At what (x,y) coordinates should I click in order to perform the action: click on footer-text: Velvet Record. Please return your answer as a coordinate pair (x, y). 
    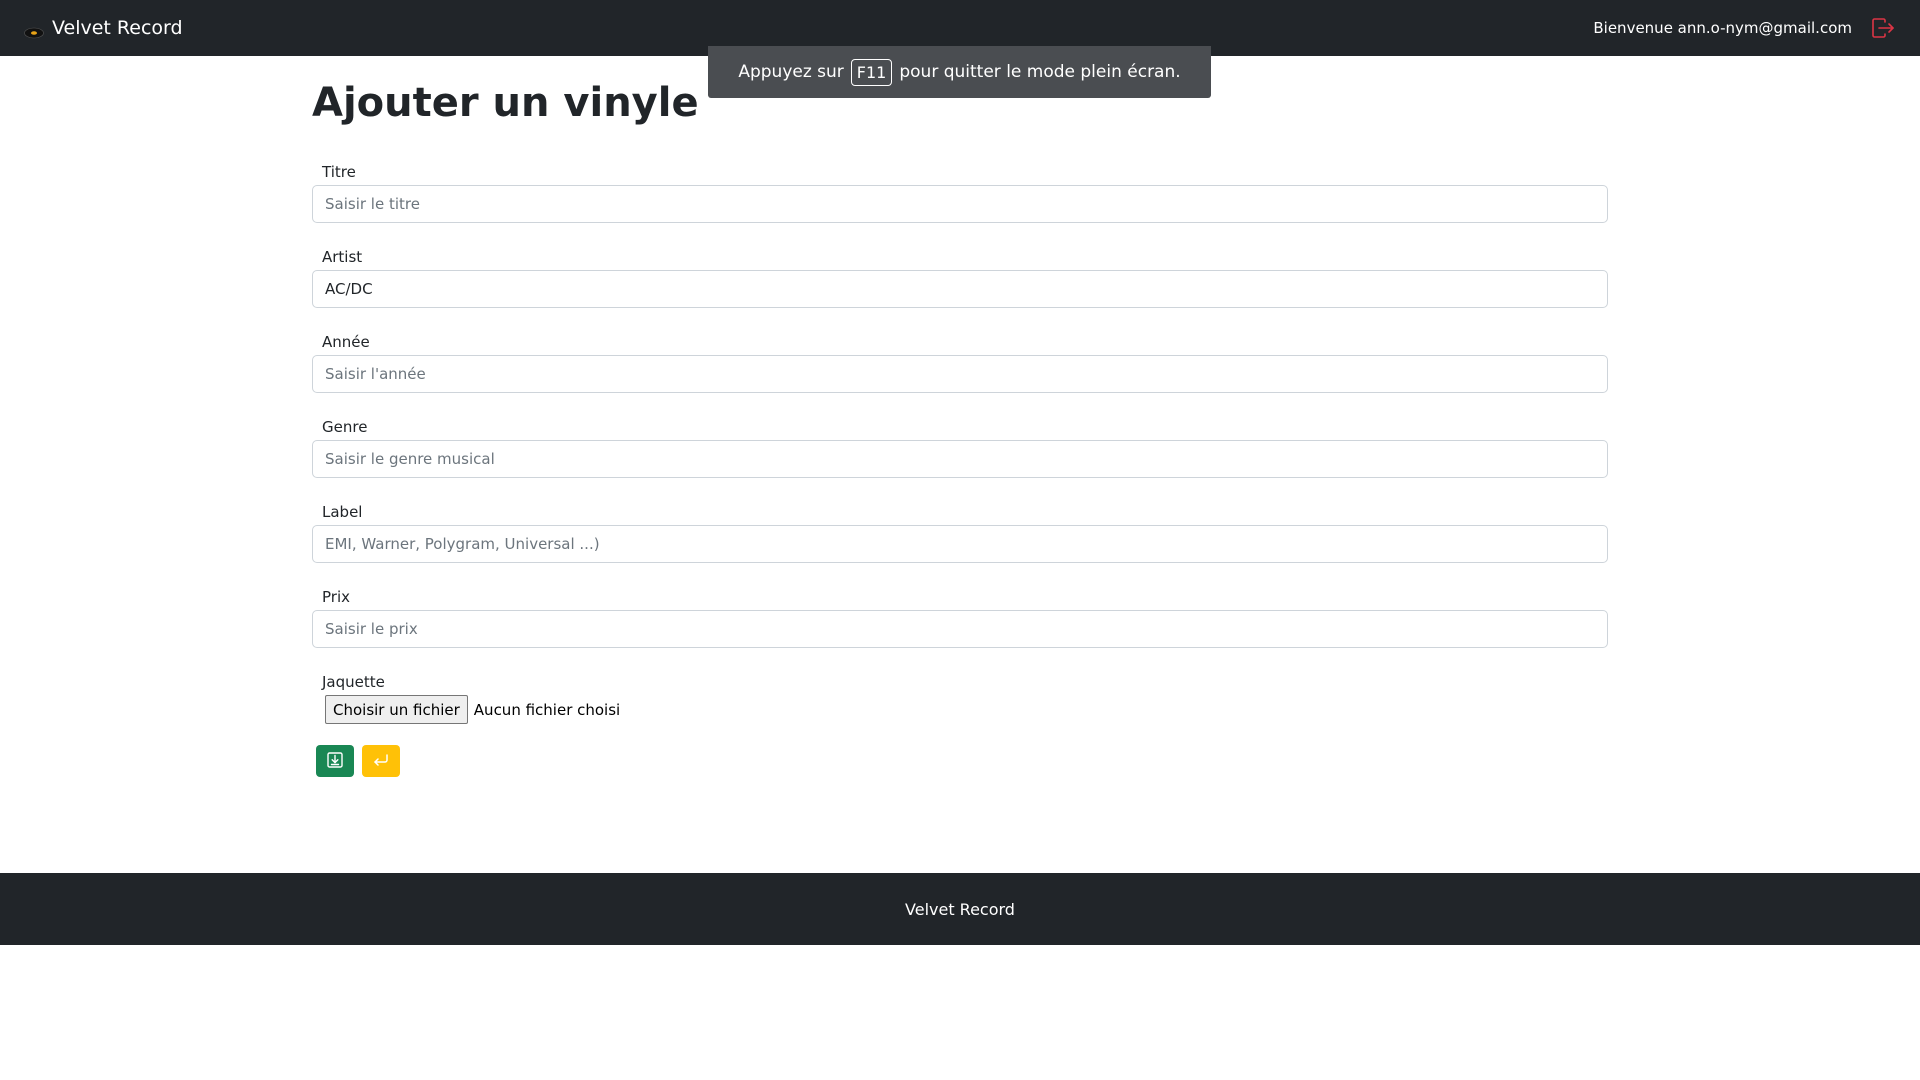
    Looking at the image, I should click on (960, 909).